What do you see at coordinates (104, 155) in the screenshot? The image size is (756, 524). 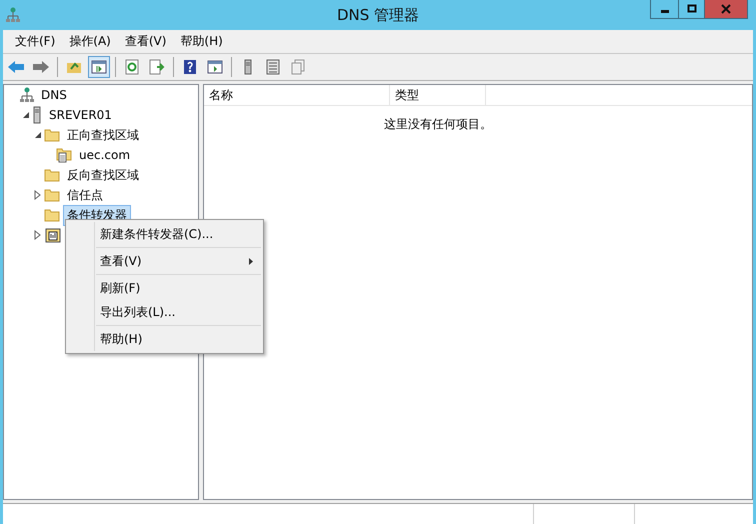 I see `tree-item: uec.com` at bounding box center [104, 155].